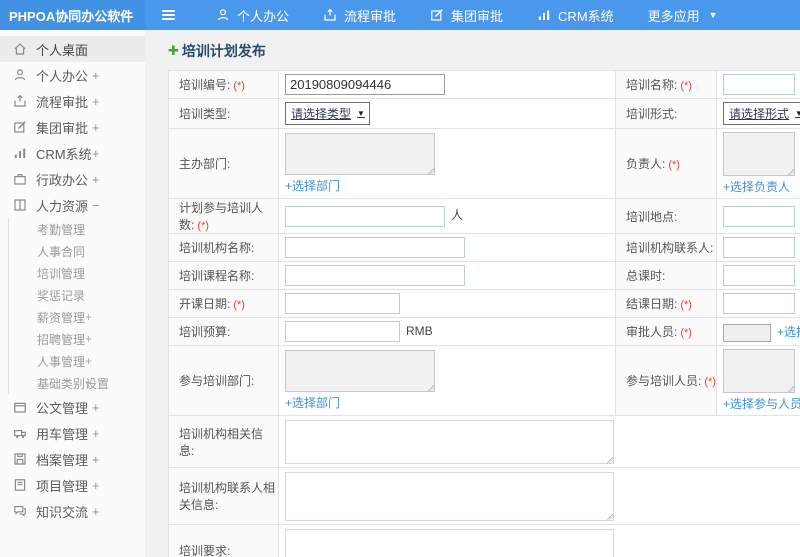 The image size is (800, 557). I want to click on sidebar-subitem-基础类别设置: 基础类别设置 +, so click(76, 383).